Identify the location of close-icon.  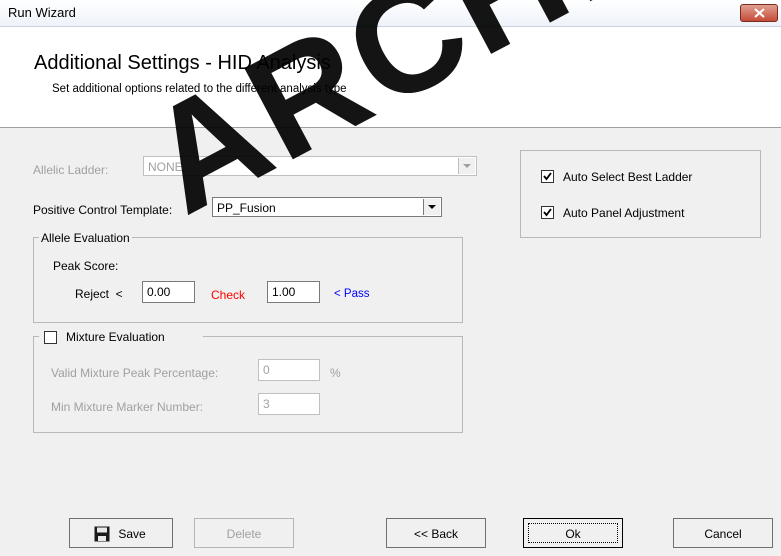
(759, 13).